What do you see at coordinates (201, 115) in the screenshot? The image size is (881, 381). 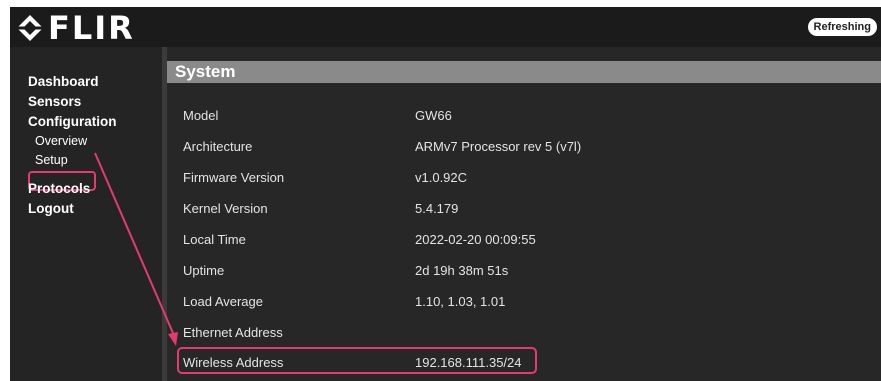 I see `row-label: Model` at bounding box center [201, 115].